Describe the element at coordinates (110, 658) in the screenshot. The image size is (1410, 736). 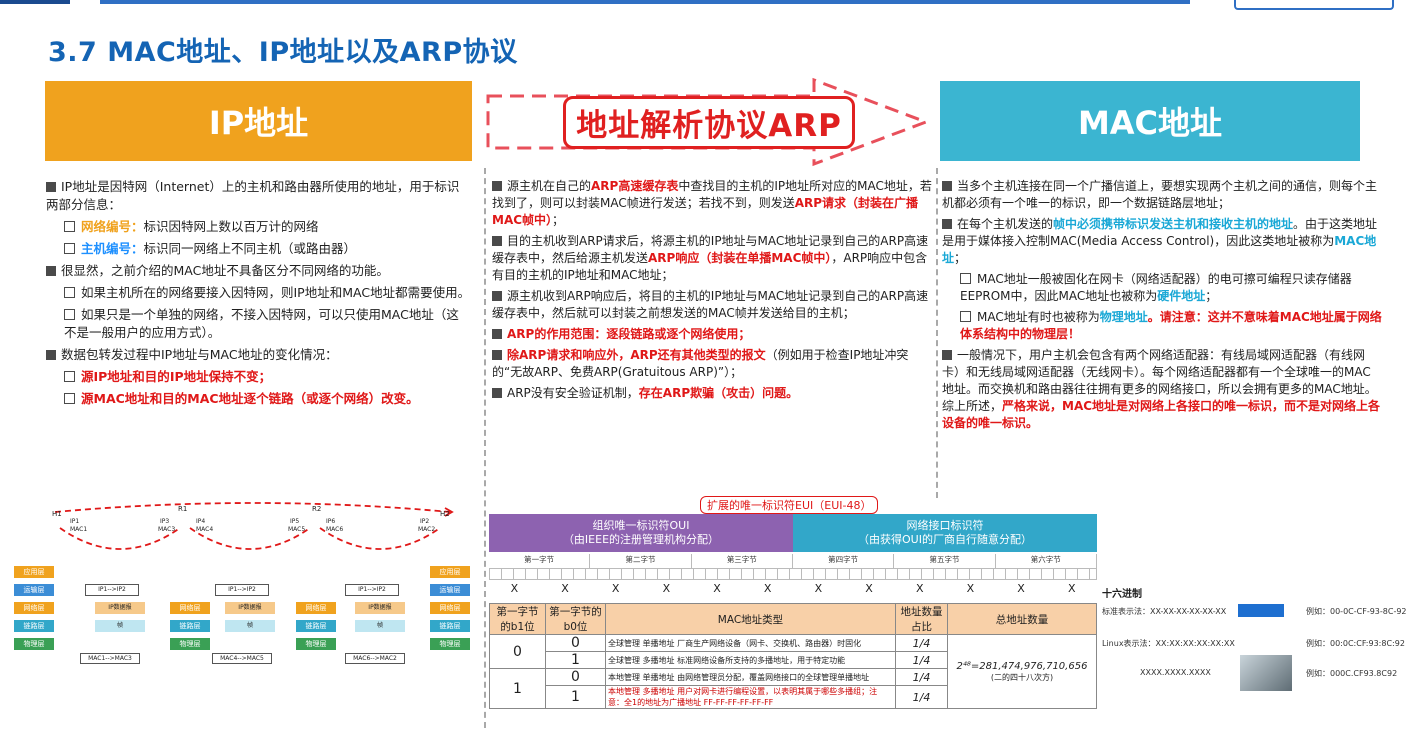
I see `mac-flow: MAC1-->MAC3` at that location.